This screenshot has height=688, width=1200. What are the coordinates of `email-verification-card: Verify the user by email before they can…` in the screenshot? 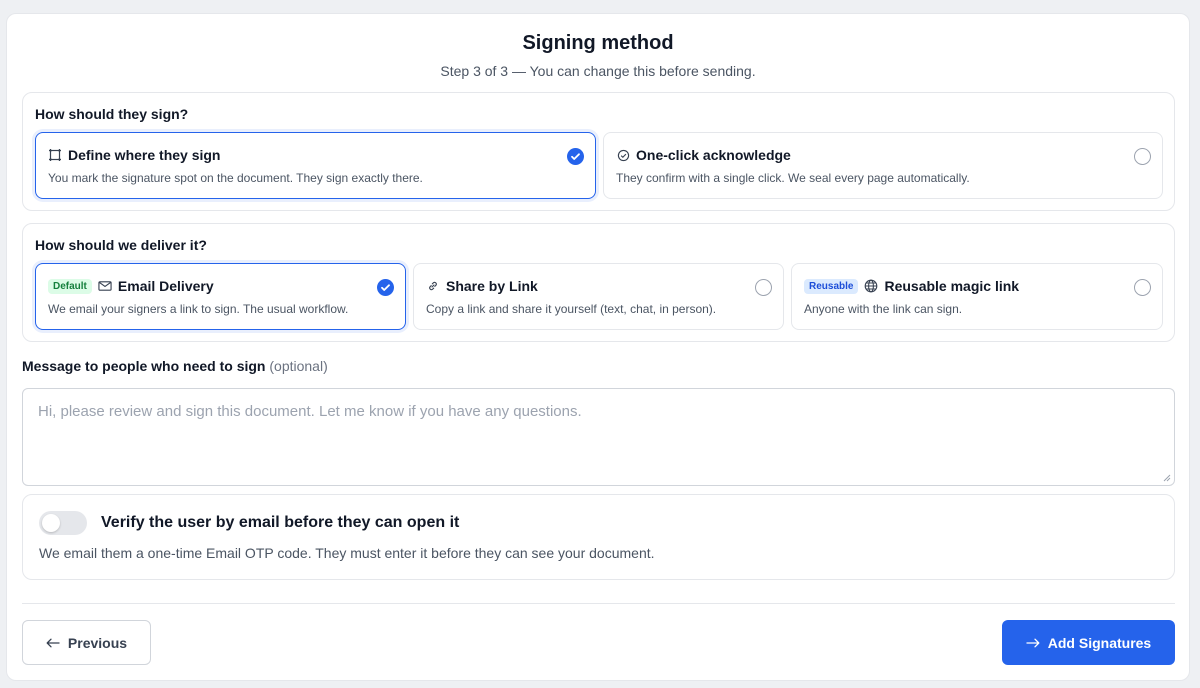 It's located at (598, 537).